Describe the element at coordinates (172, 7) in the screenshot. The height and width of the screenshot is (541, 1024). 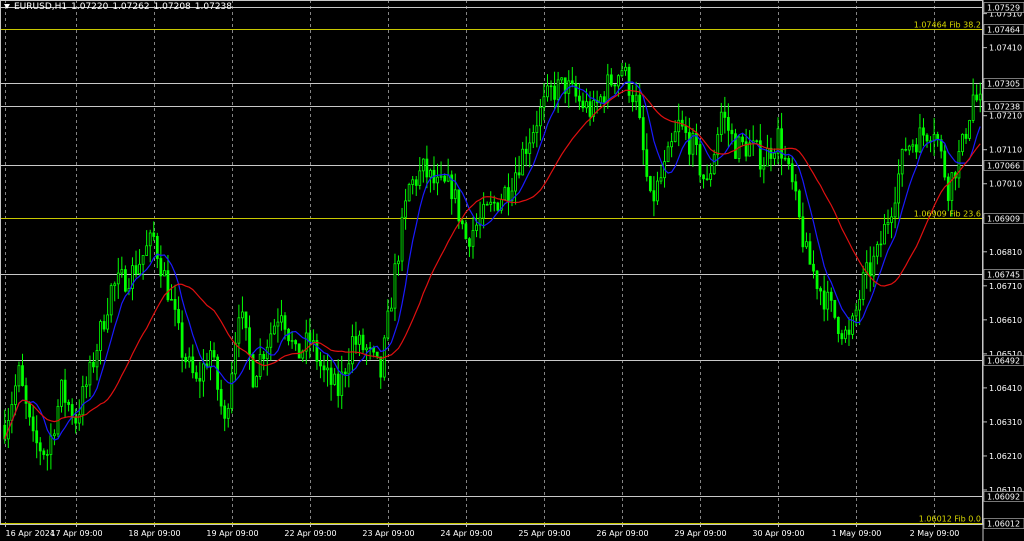
I see `low-value: 1.07208` at that location.